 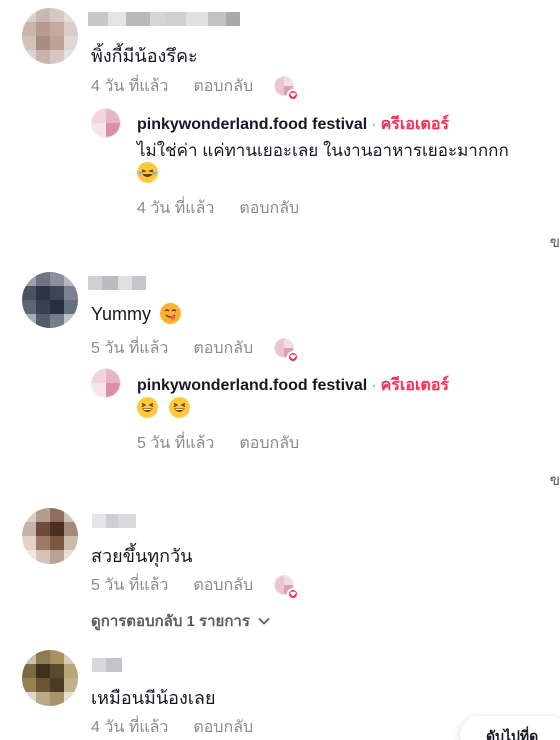 I want to click on comment-text: พิ้งกี้มีน้องรึคะ, so click(x=144, y=56).